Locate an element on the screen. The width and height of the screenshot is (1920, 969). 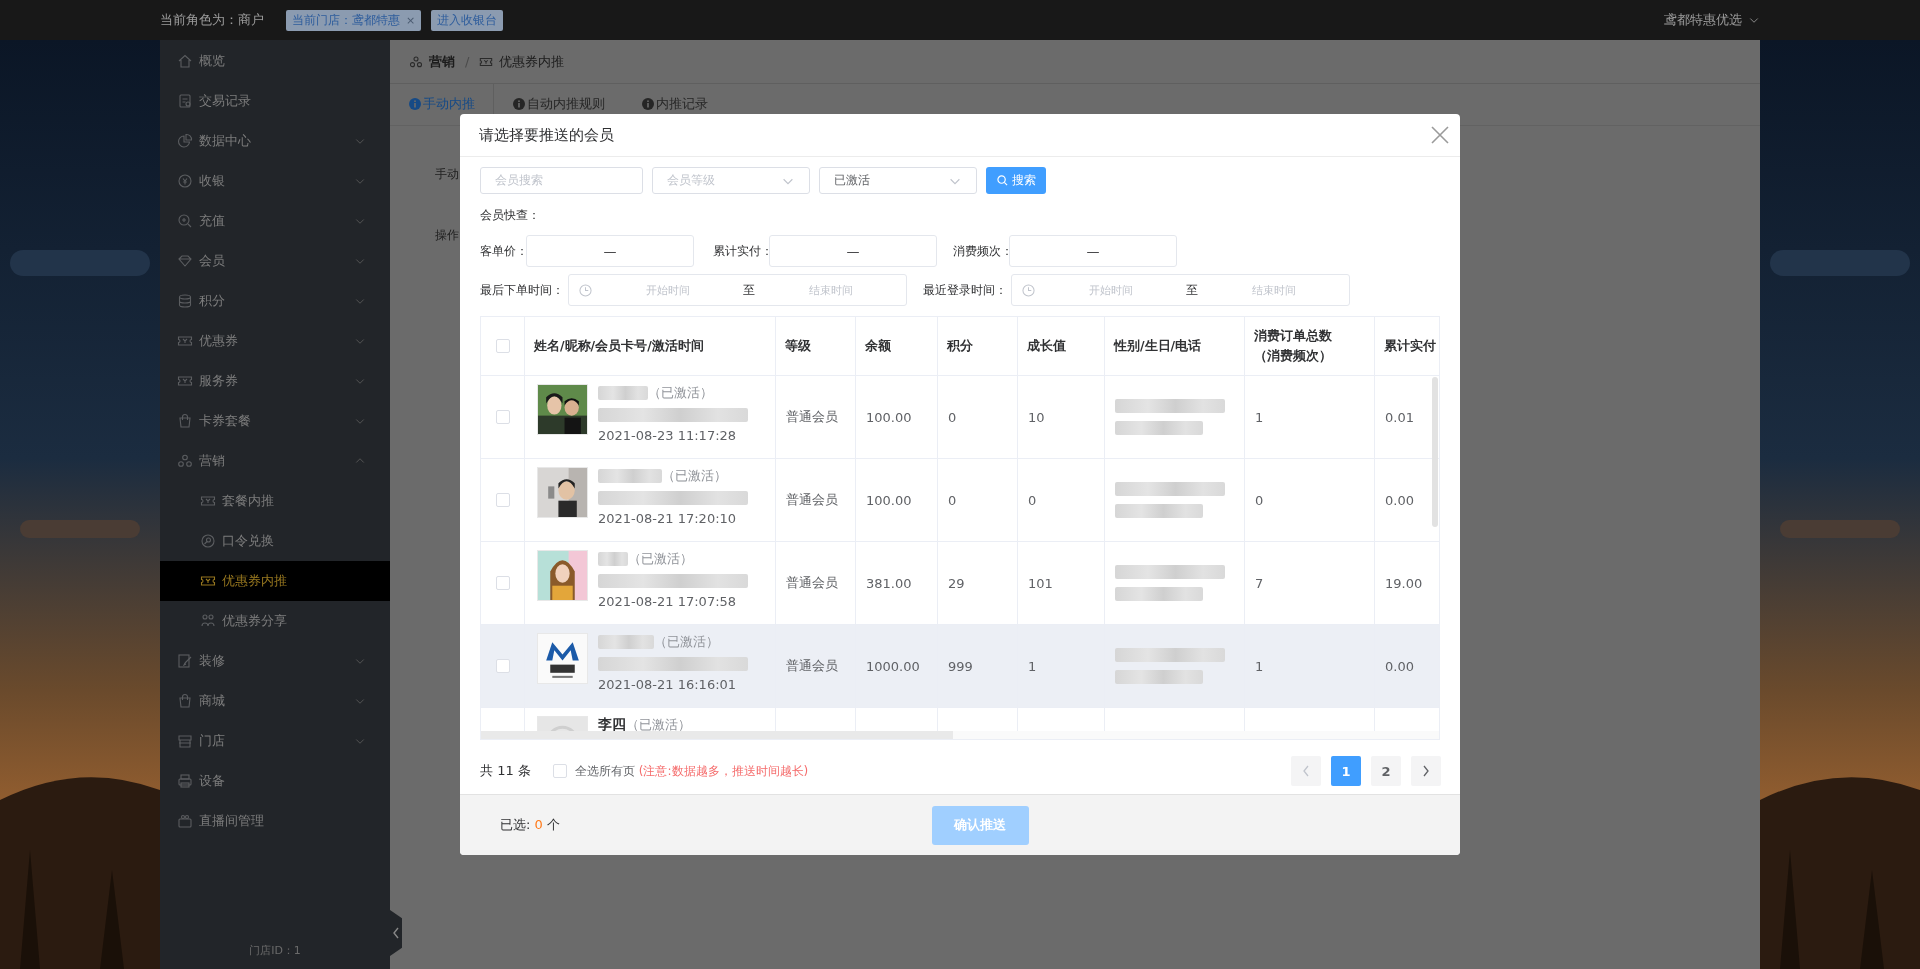
sidebar-subitem: 套餐内推 is located at coordinates (275, 501).